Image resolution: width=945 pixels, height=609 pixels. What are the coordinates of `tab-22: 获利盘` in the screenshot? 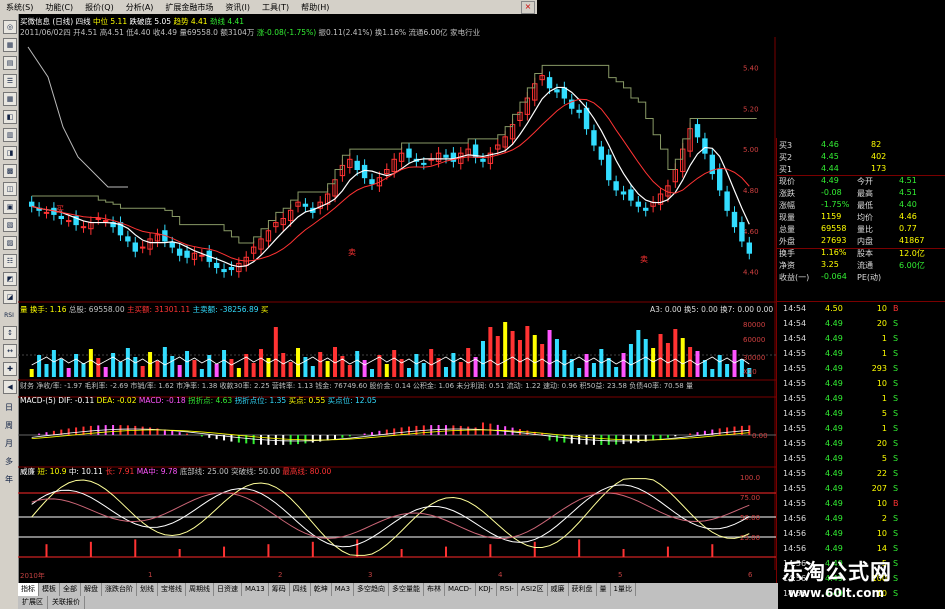 It's located at (583, 589).